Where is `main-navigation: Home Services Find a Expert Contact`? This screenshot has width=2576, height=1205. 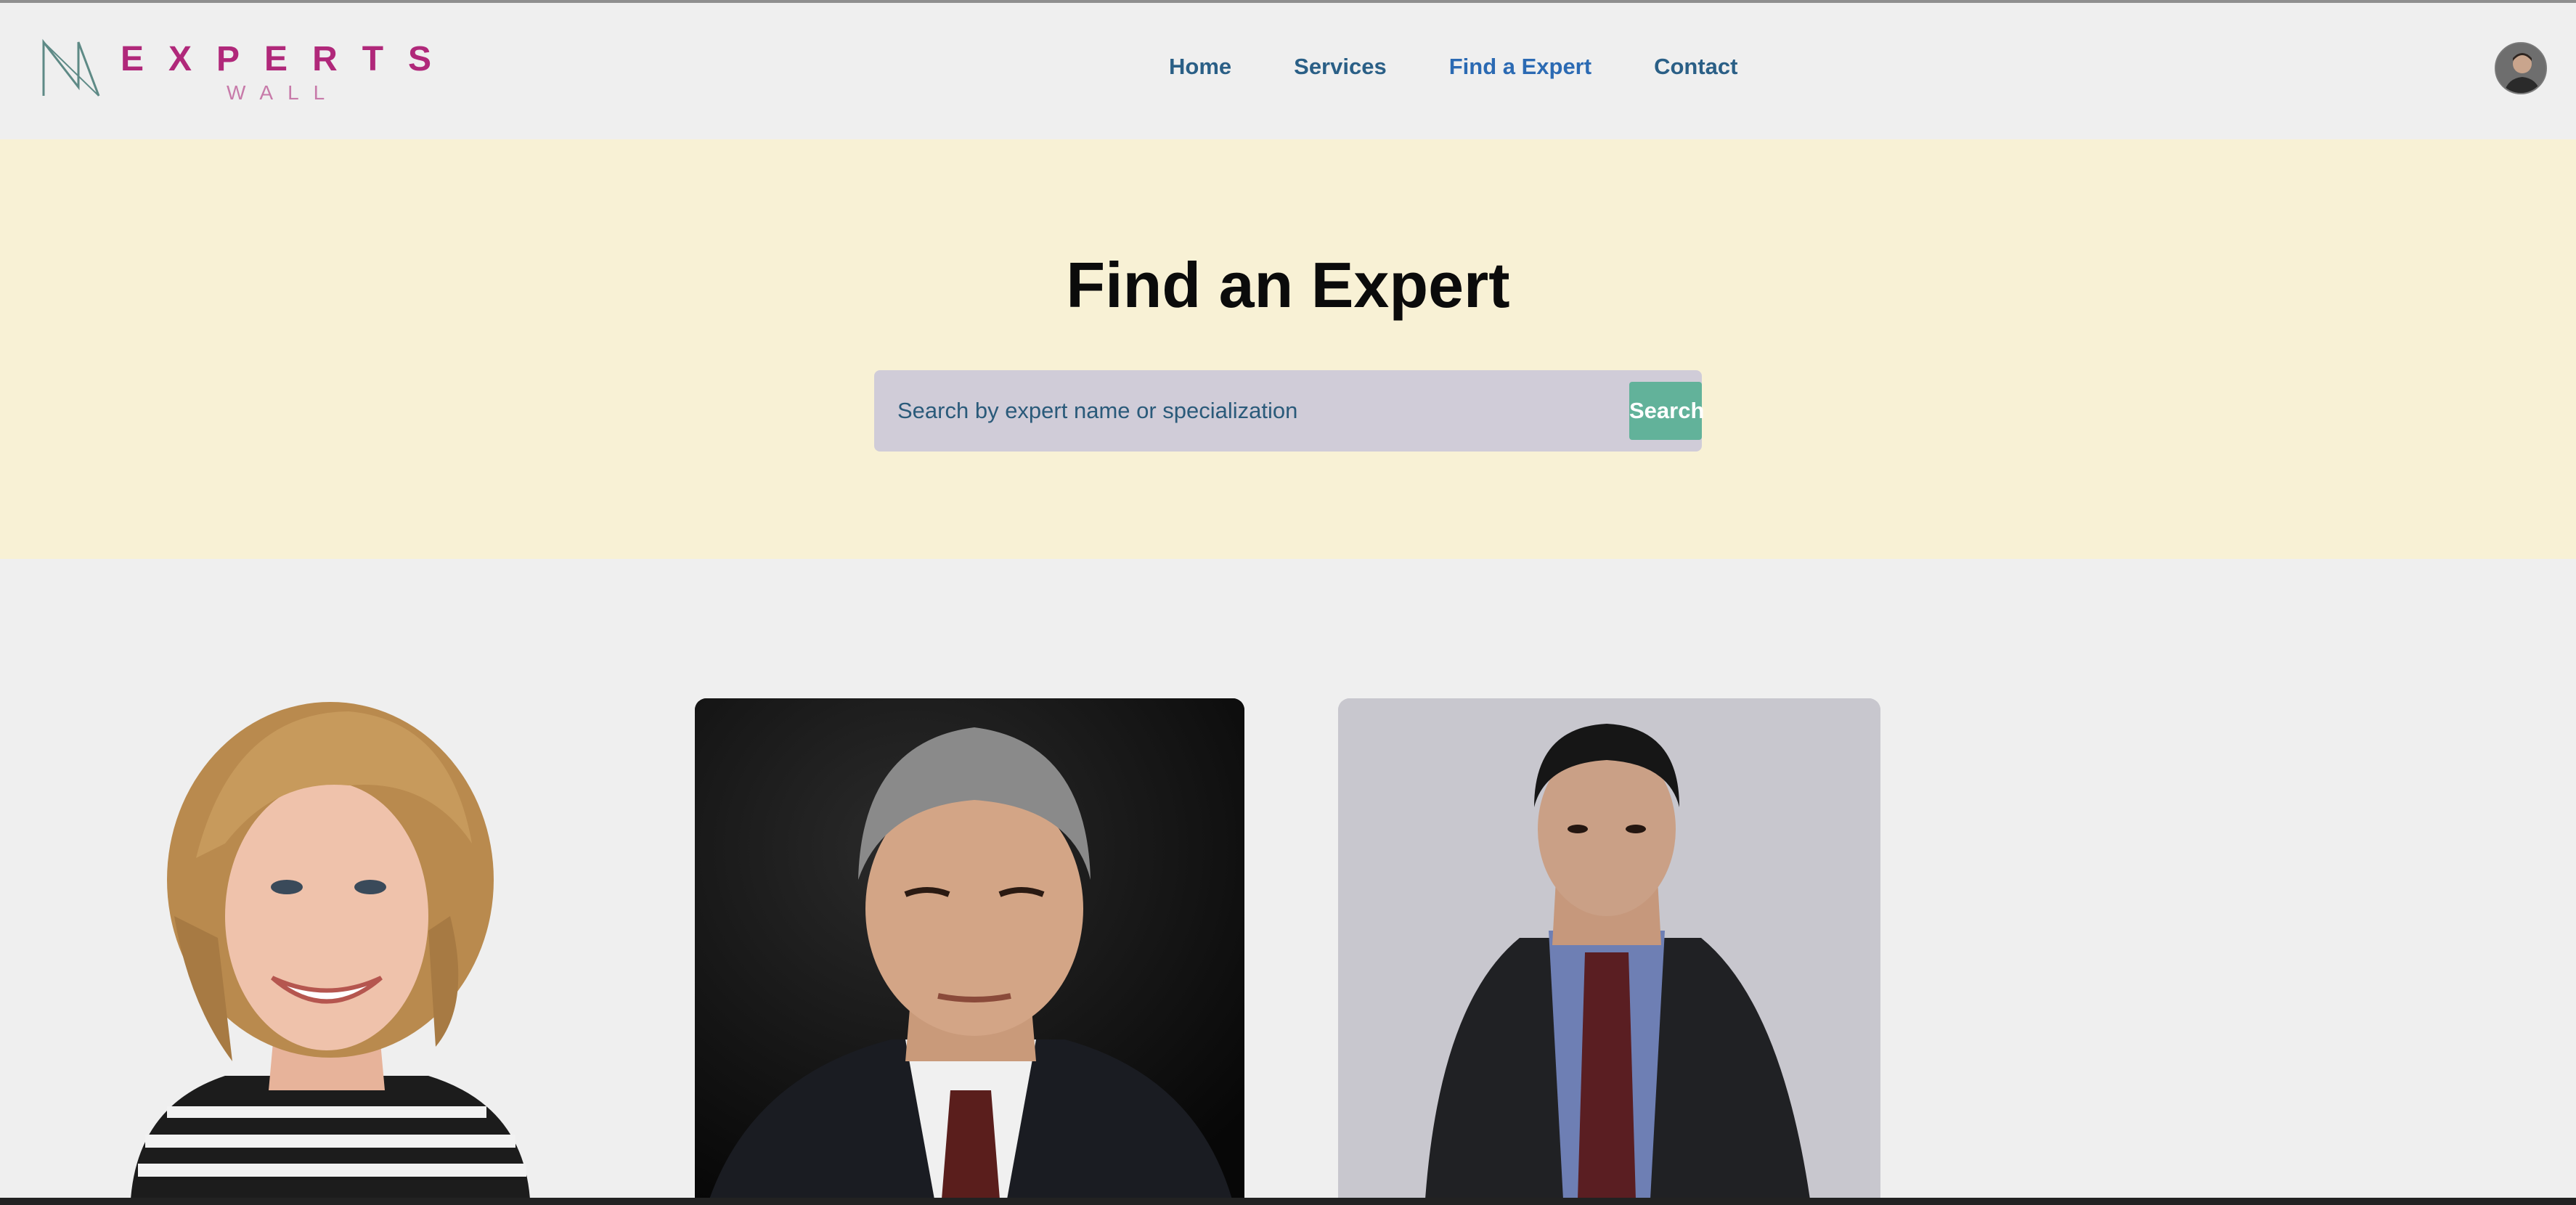
main-navigation: Home Services Find a Expert Contact is located at coordinates (1453, 71).